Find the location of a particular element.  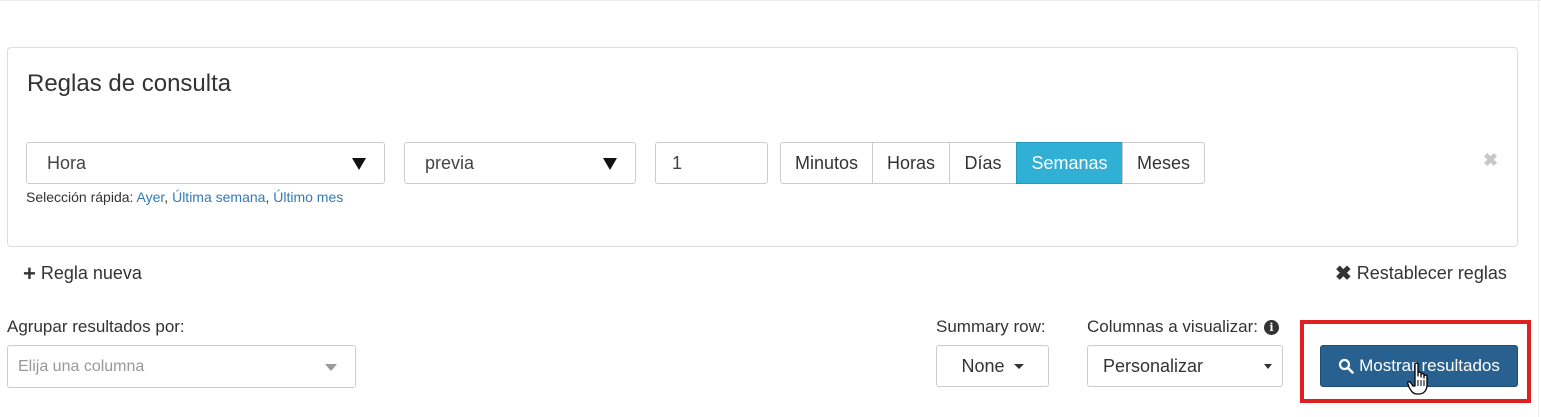

unit-months-button: Meses is located at coordinates (1163, 163).